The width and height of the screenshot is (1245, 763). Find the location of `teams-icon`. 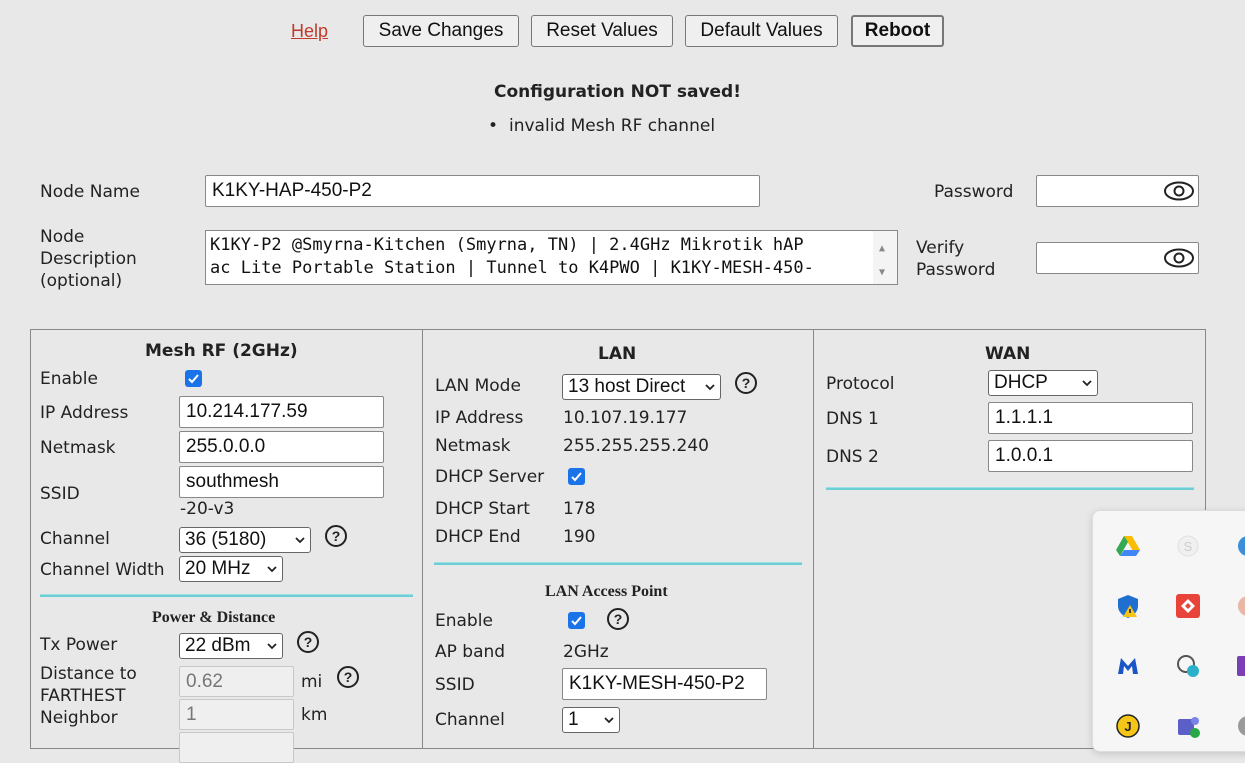

teams-icon is located at coordinates (1188, 726).